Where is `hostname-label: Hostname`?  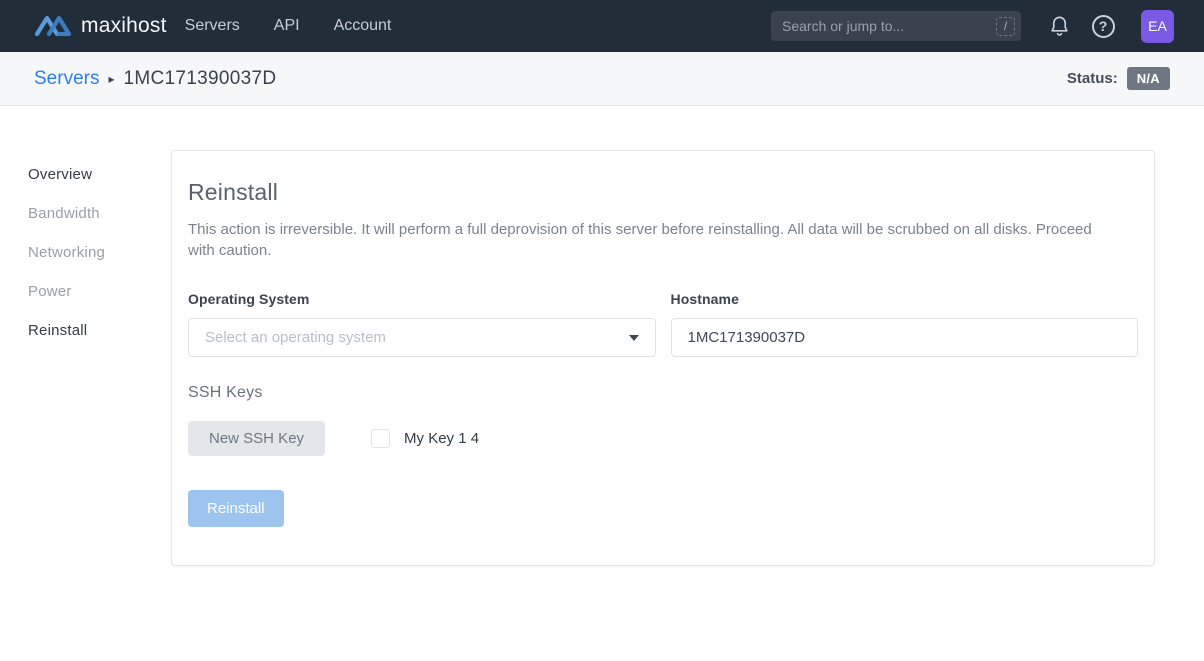
hostname-label: Hostname is located at coordinates (704, 299).